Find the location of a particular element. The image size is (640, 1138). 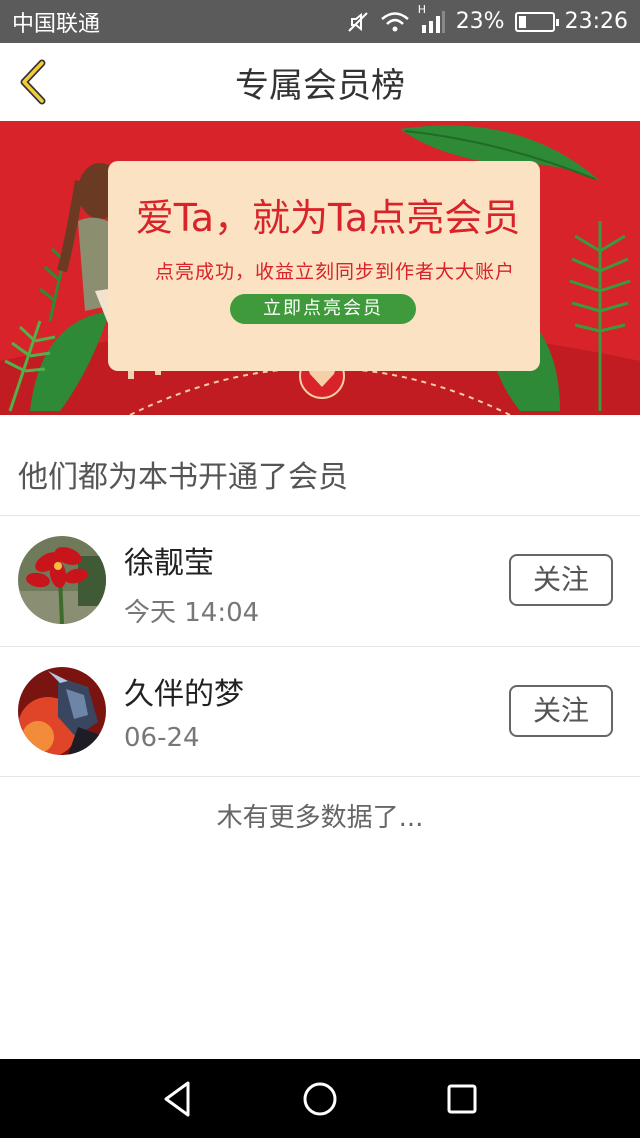

recents-square-icon is located at coordinates (462, 1099).